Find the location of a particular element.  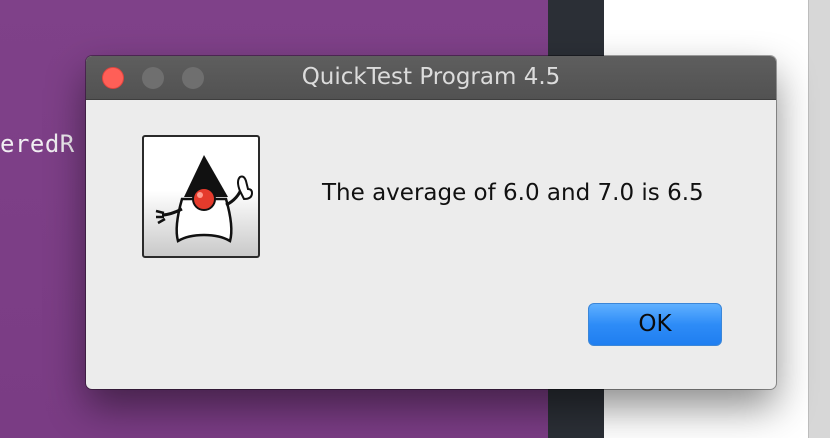

code-fragment: eredR is located at coordinates (37, 144).